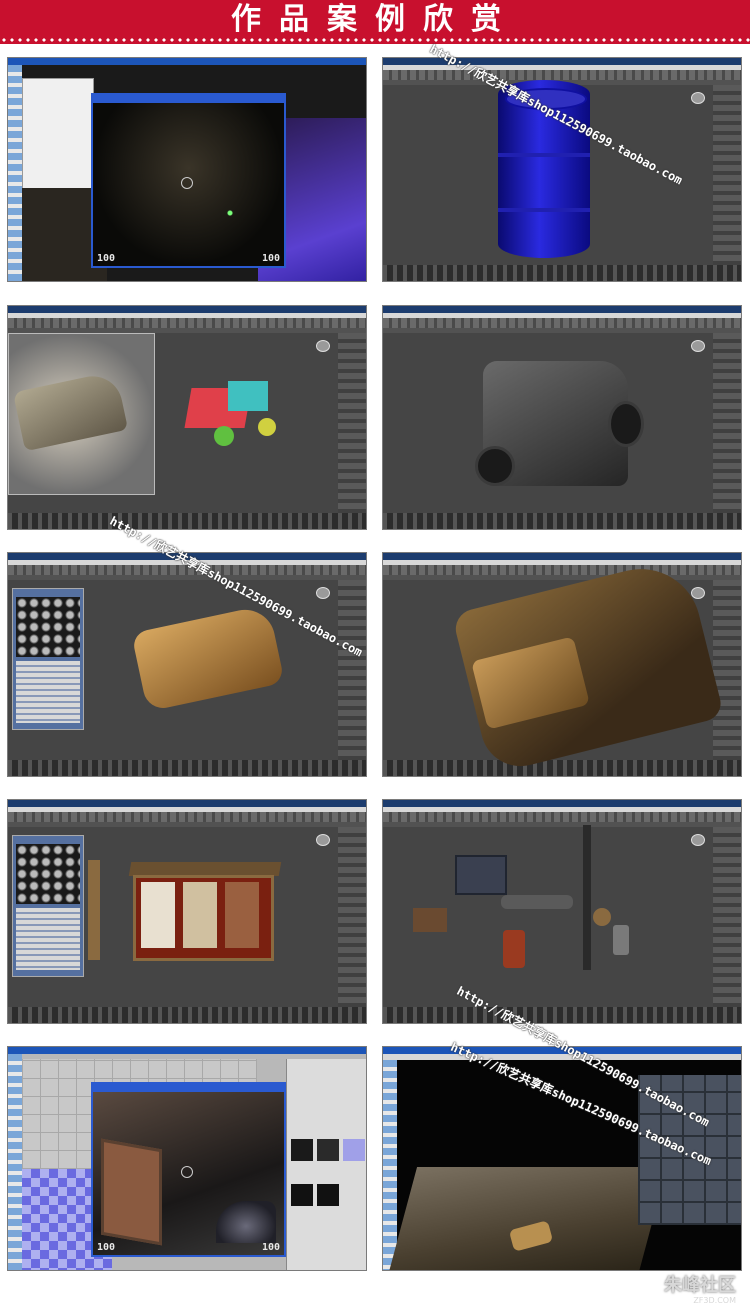 The width and height of the screenshot is (750, 1305). I want to click on prop-can, so click(621, 940).